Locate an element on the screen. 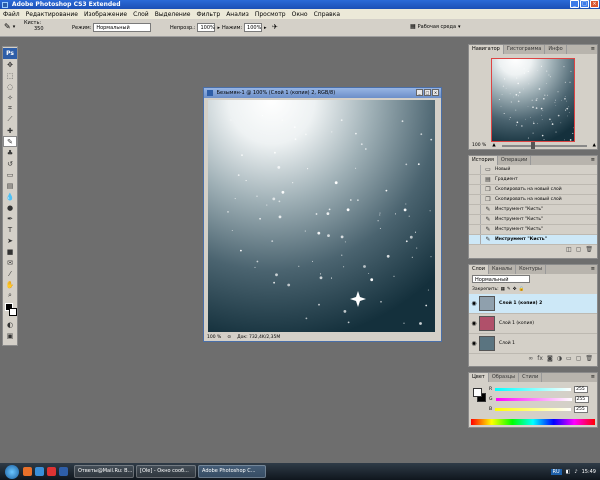  menu-item: Окно is located at coordinates (300, 14).